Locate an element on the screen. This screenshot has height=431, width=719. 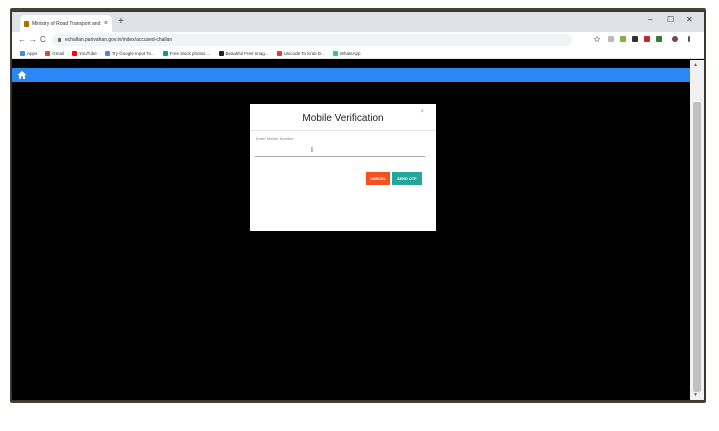
bookmark-item: Apps is located at coordinates (29, 53).